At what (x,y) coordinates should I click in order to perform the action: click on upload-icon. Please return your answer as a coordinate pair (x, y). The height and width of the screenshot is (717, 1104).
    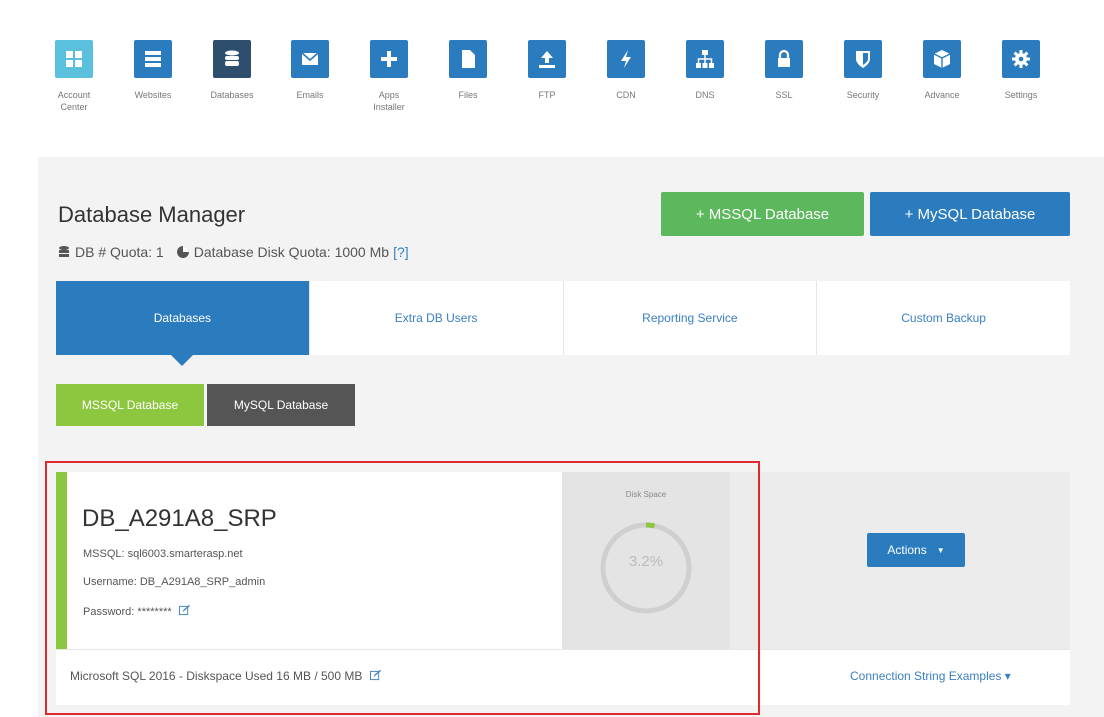
    Looking at the image, I should click on (547, 59).